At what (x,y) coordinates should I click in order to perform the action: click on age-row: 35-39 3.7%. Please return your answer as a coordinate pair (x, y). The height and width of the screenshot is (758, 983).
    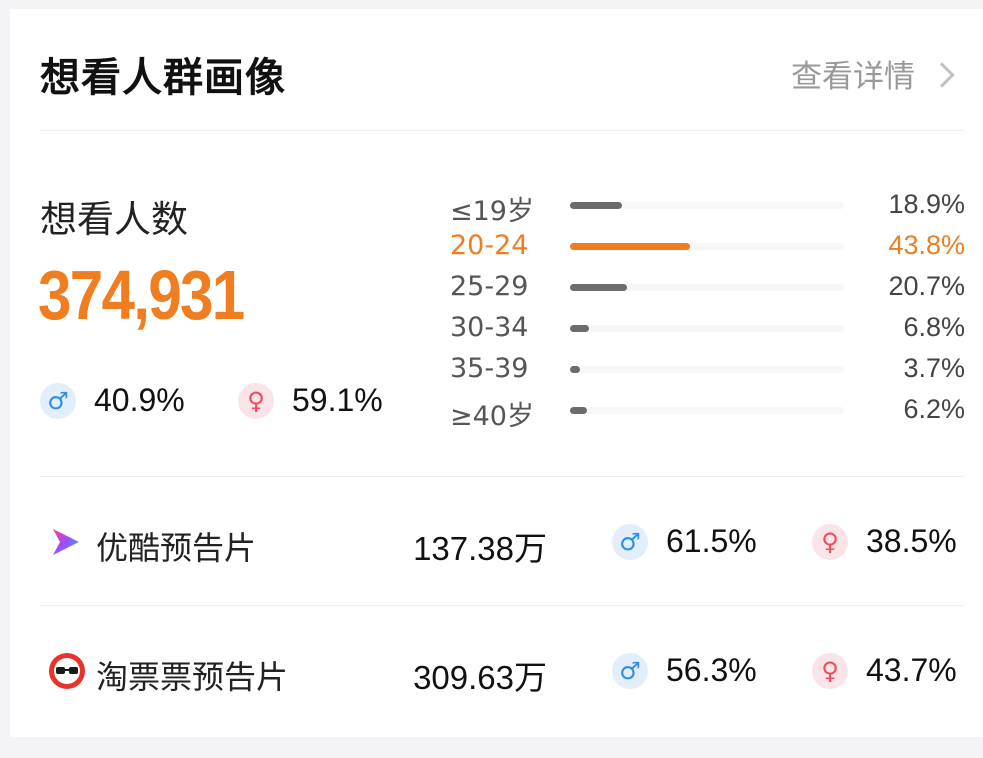
    Looking at the image, I should click on (707, 369).